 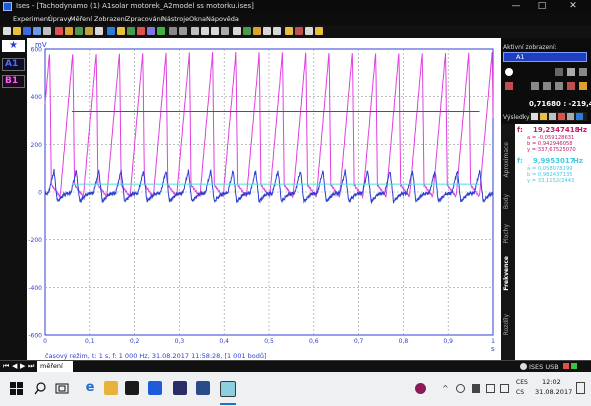 I want to click on nav-last-button: ⏭, so click(x=31, y=366).